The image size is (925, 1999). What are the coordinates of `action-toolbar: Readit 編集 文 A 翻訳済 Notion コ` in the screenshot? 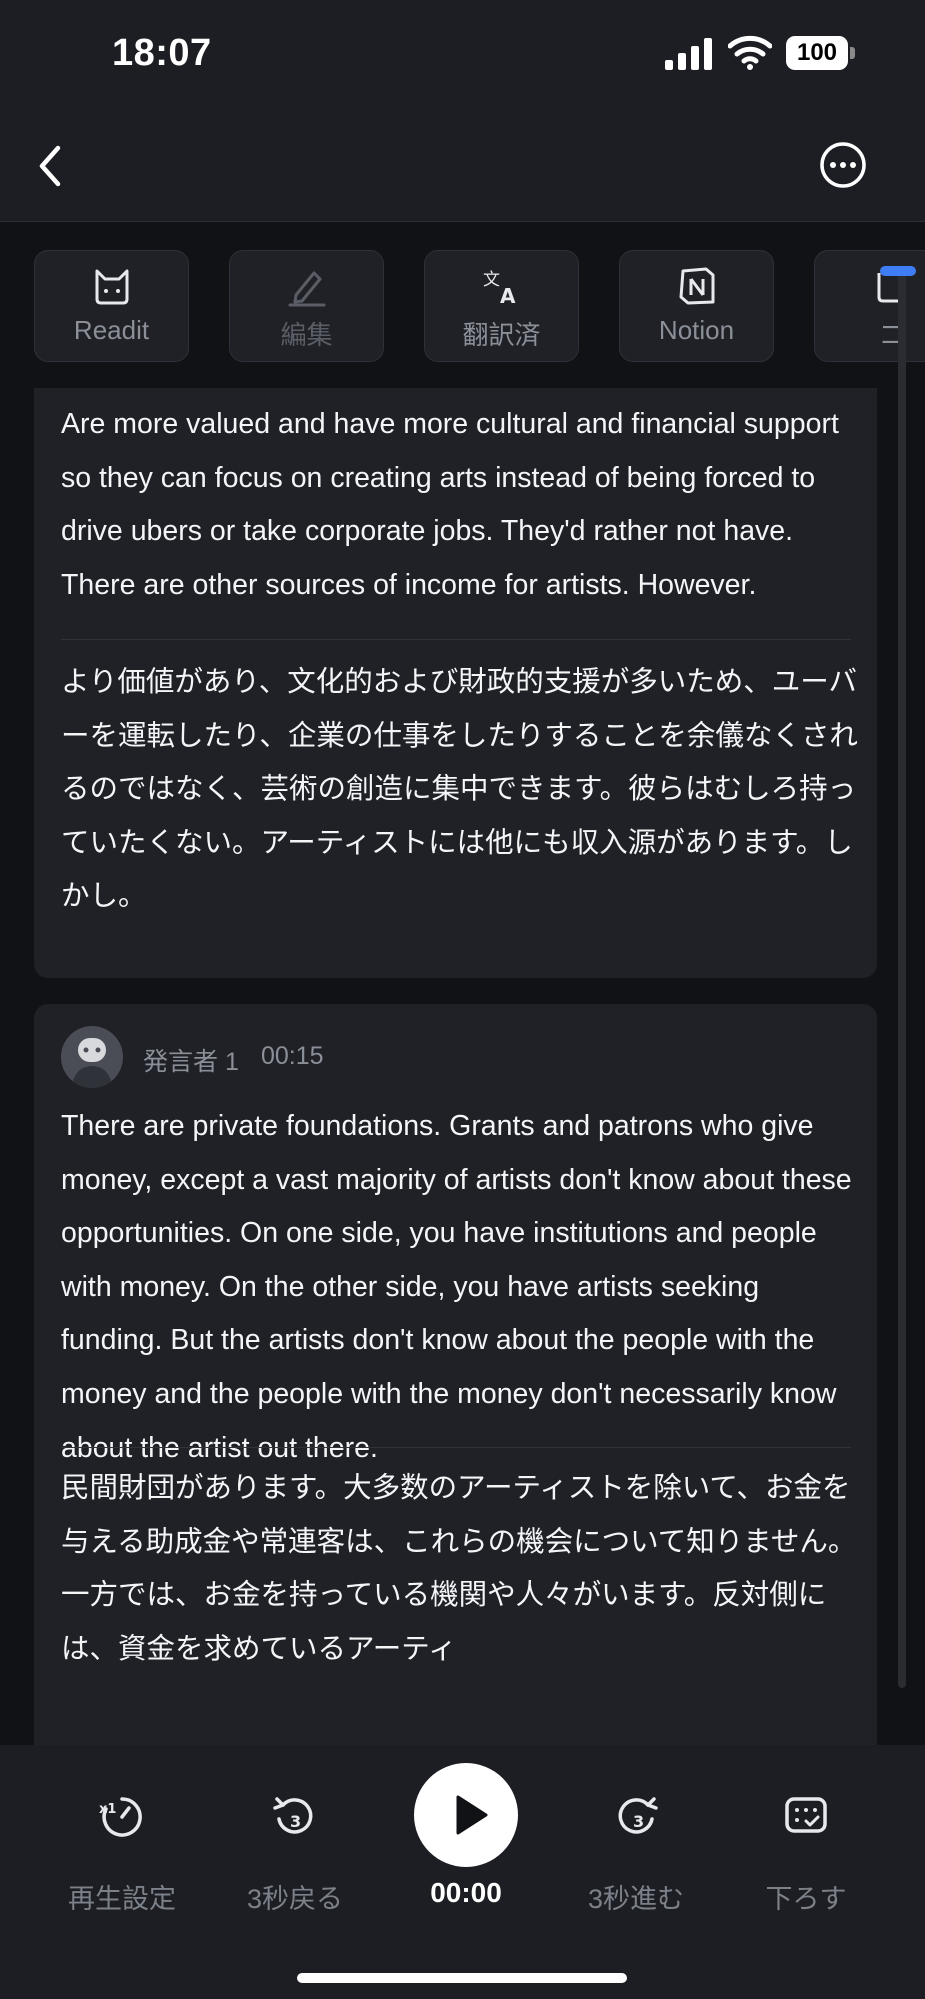 It's located at (462, 305).